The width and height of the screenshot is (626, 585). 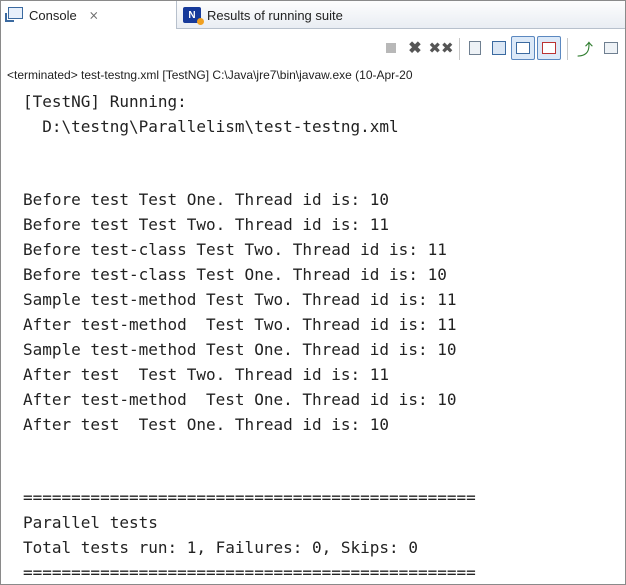 I want to click on tab-console: Console ⨯, so click(x=89, y=15).